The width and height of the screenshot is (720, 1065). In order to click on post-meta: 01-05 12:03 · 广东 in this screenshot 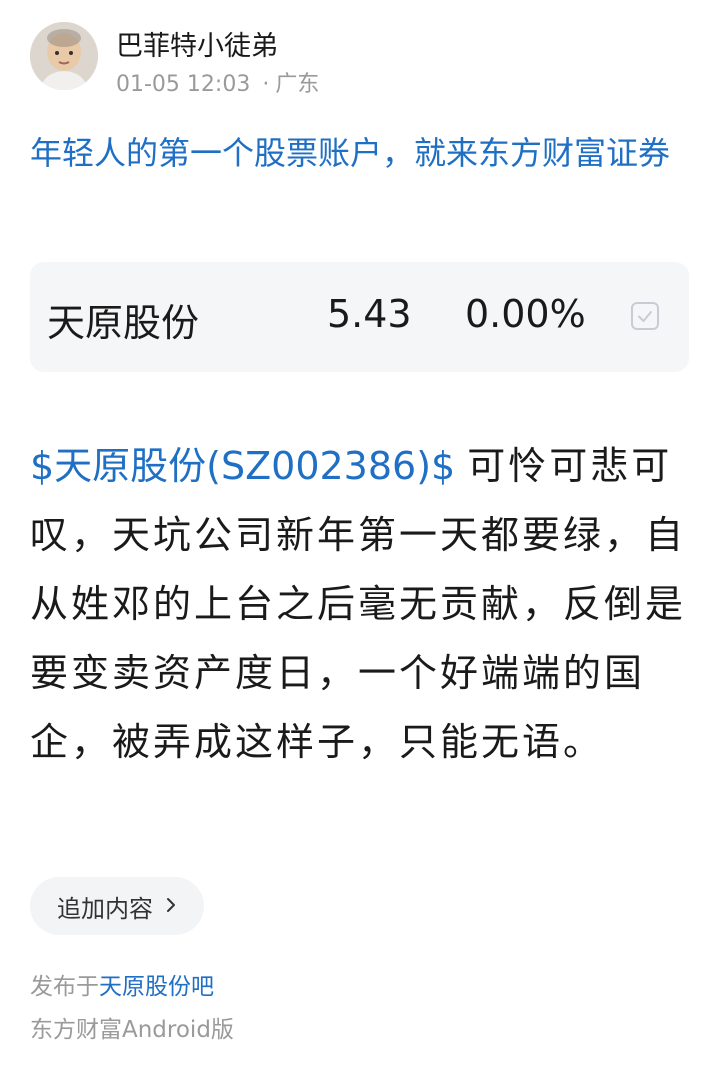, I will do `click(217, 82)`.